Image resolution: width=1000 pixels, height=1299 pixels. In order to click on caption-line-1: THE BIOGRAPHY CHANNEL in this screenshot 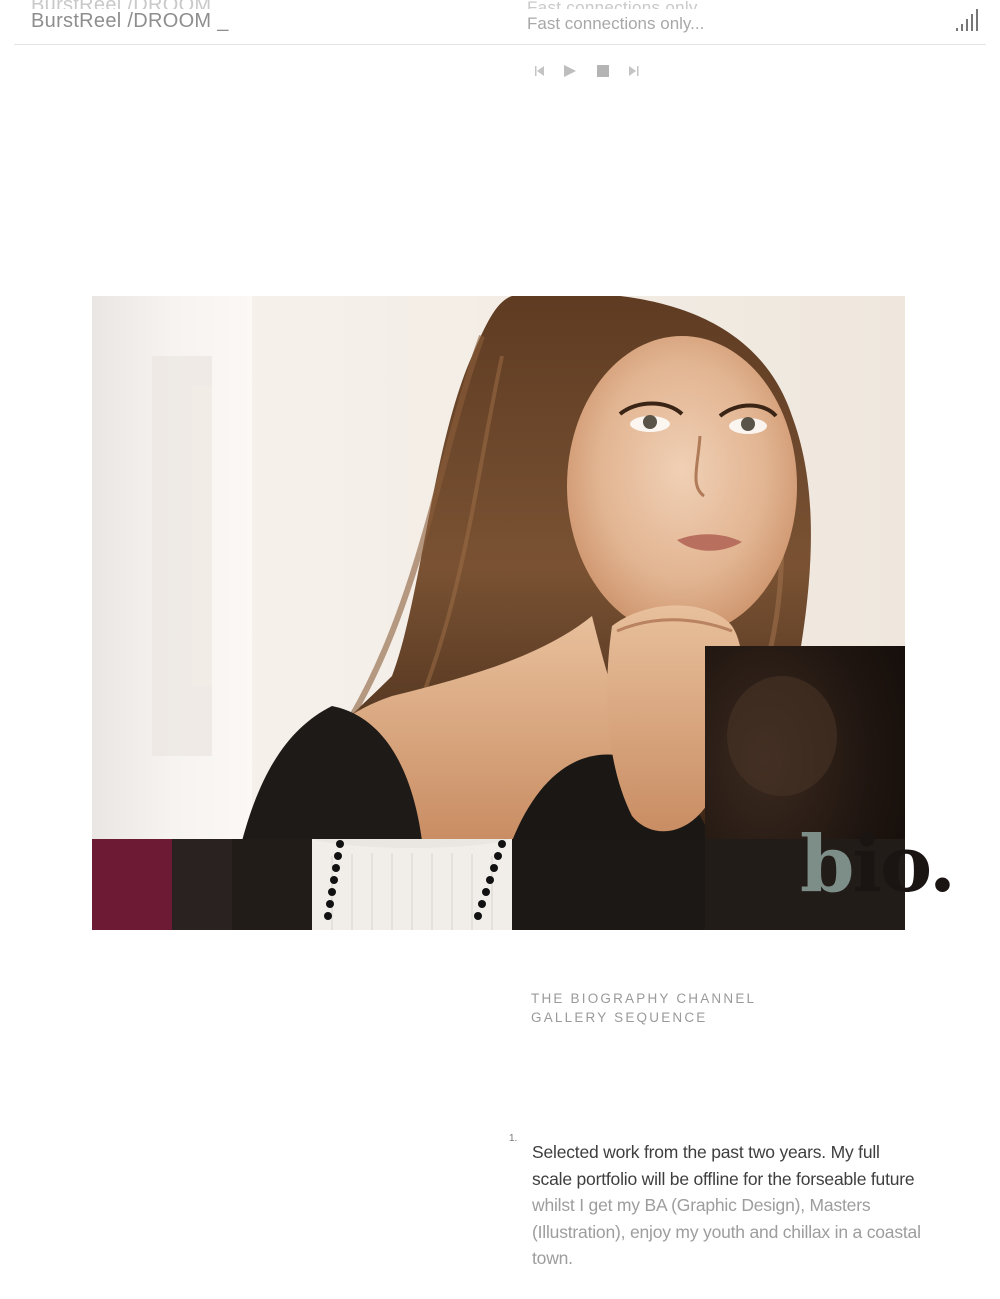, I will do `click(644, 998)`.